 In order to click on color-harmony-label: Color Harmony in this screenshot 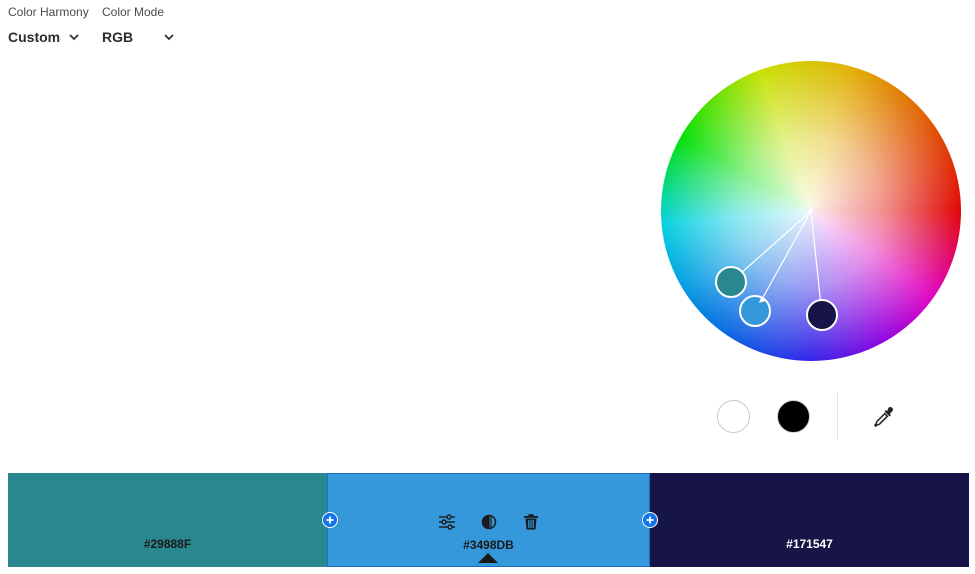, I will do `click(48, 12)`.